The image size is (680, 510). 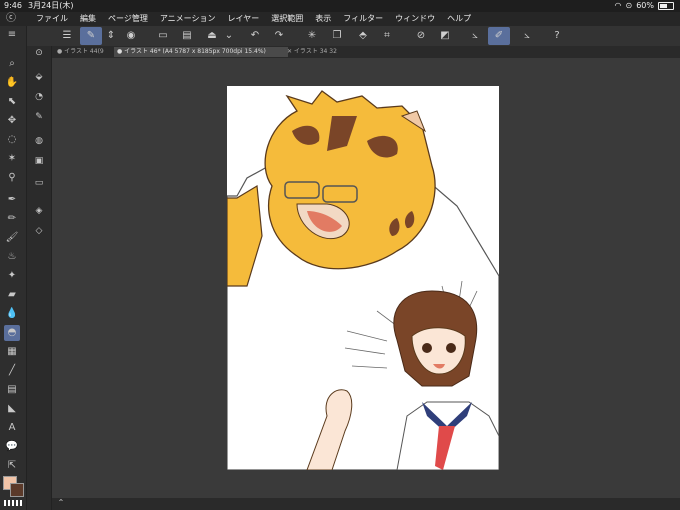 What do you see at coordinates (12, 219) in the screenshot?
I see `pencil-icon: ✏` at bounding box center [12, 219].